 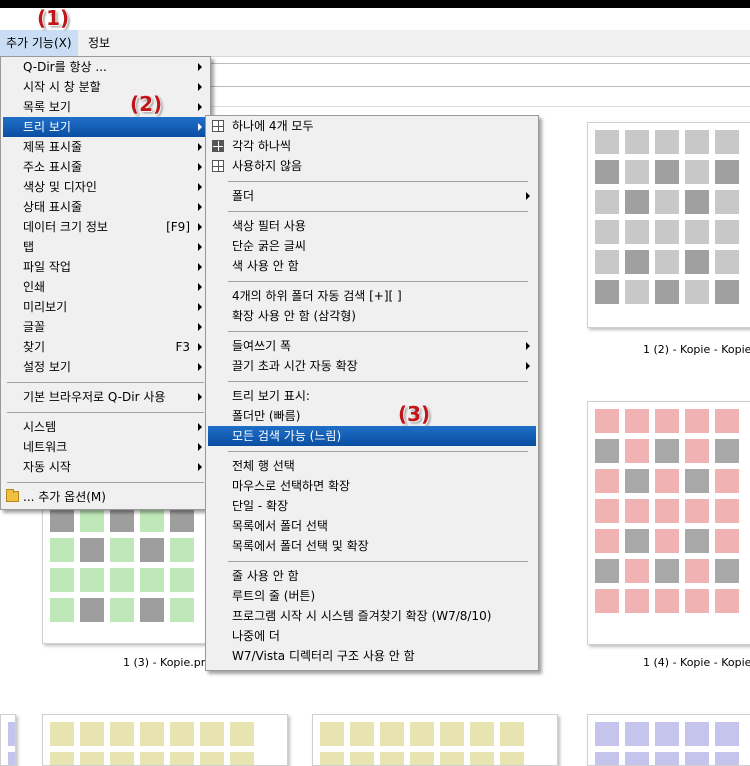 I want to click on menu-item-22: 자동 시작, so click(x=105, y=467).